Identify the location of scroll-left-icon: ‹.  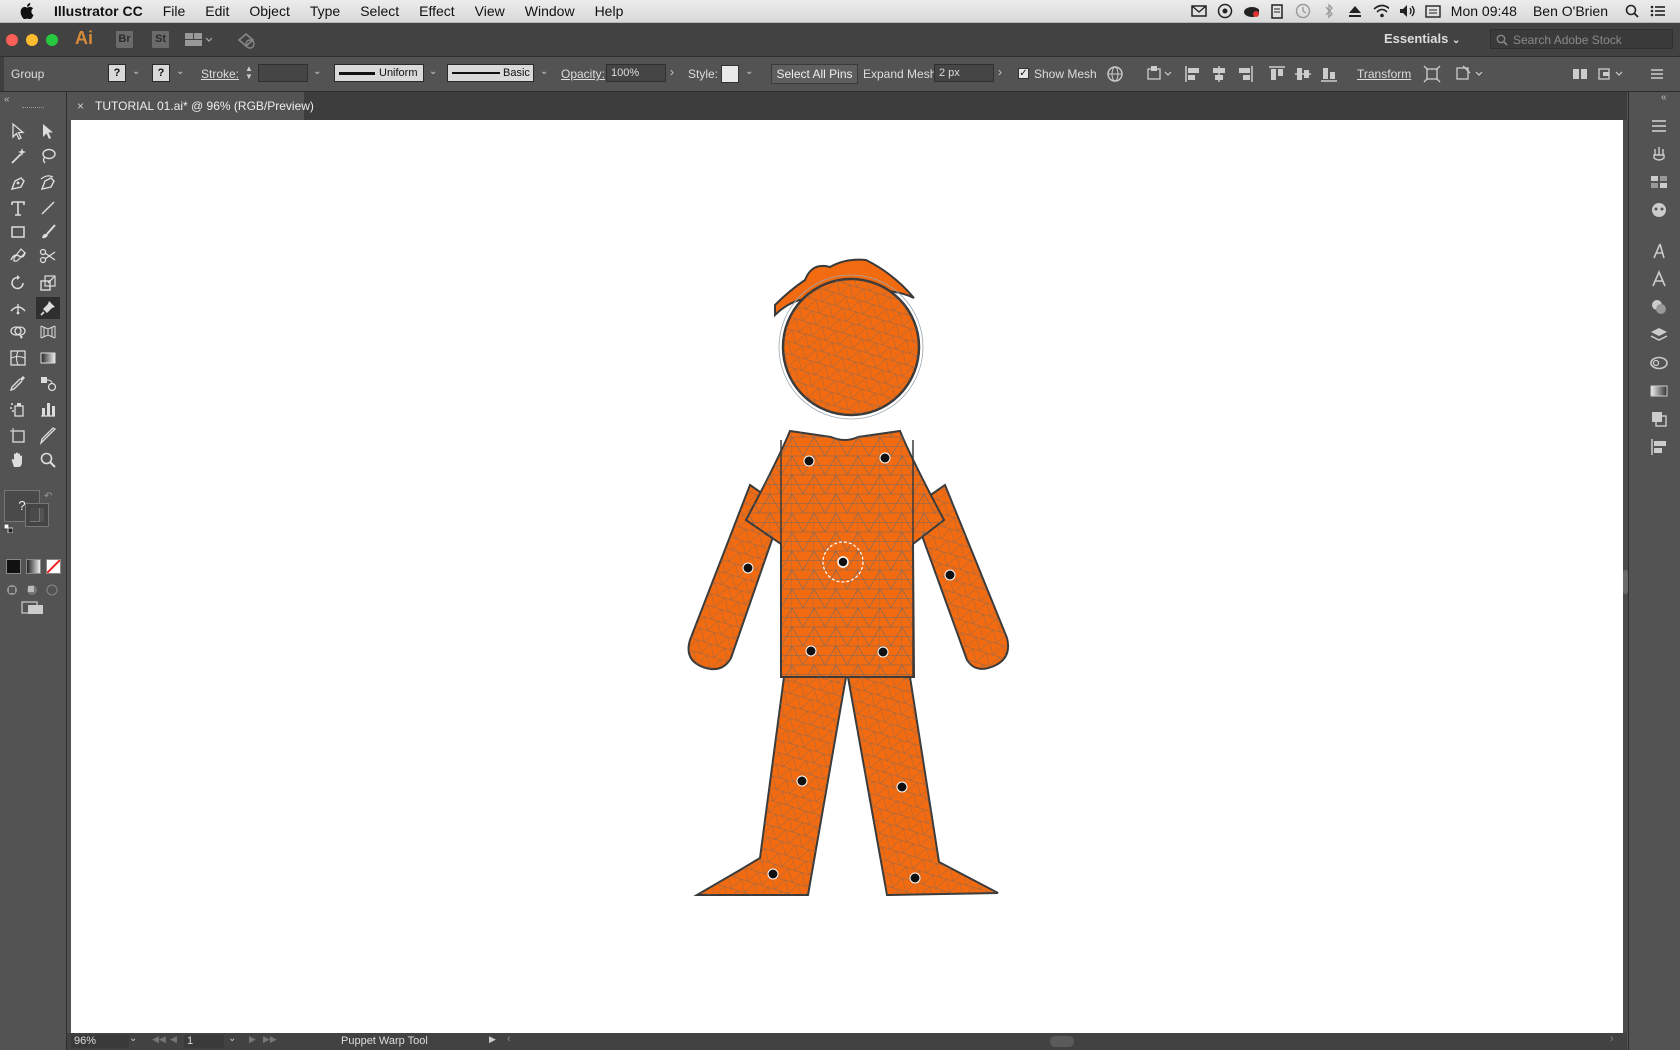
(509, 1039).